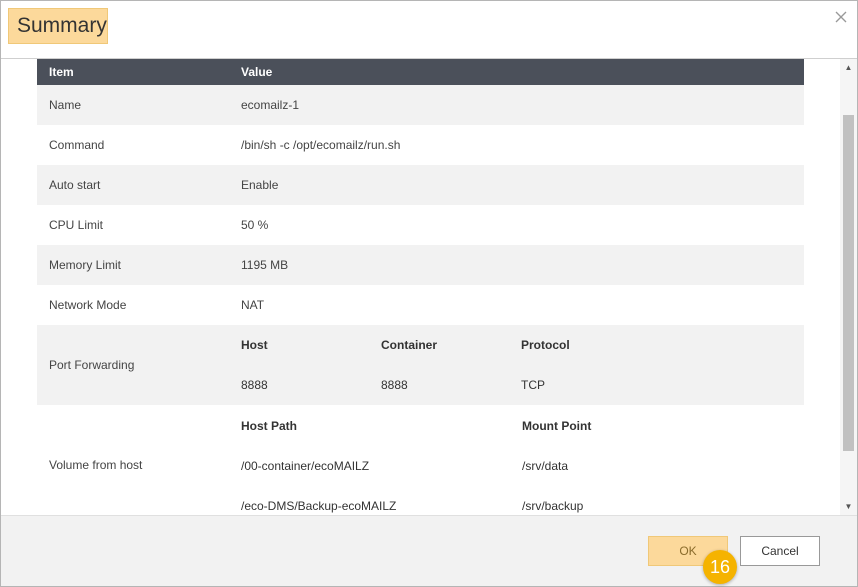  I want to click on volume-host-path: /eco-DMS/Backup-ecoMAILZ, so click(319, 506).